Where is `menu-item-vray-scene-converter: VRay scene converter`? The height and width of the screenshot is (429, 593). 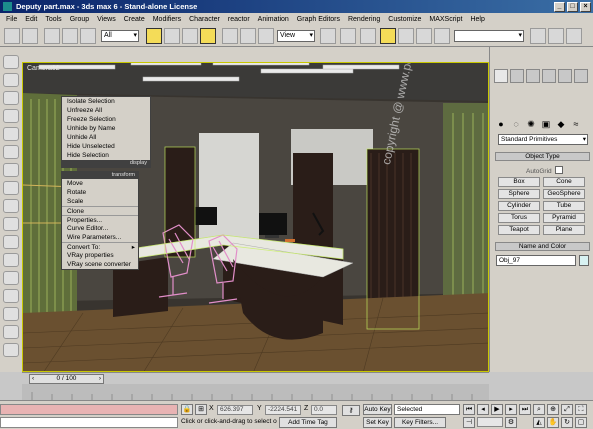
menu-item-vray-scene-converter: VRay scene converter is located at coordinates (100, 264).